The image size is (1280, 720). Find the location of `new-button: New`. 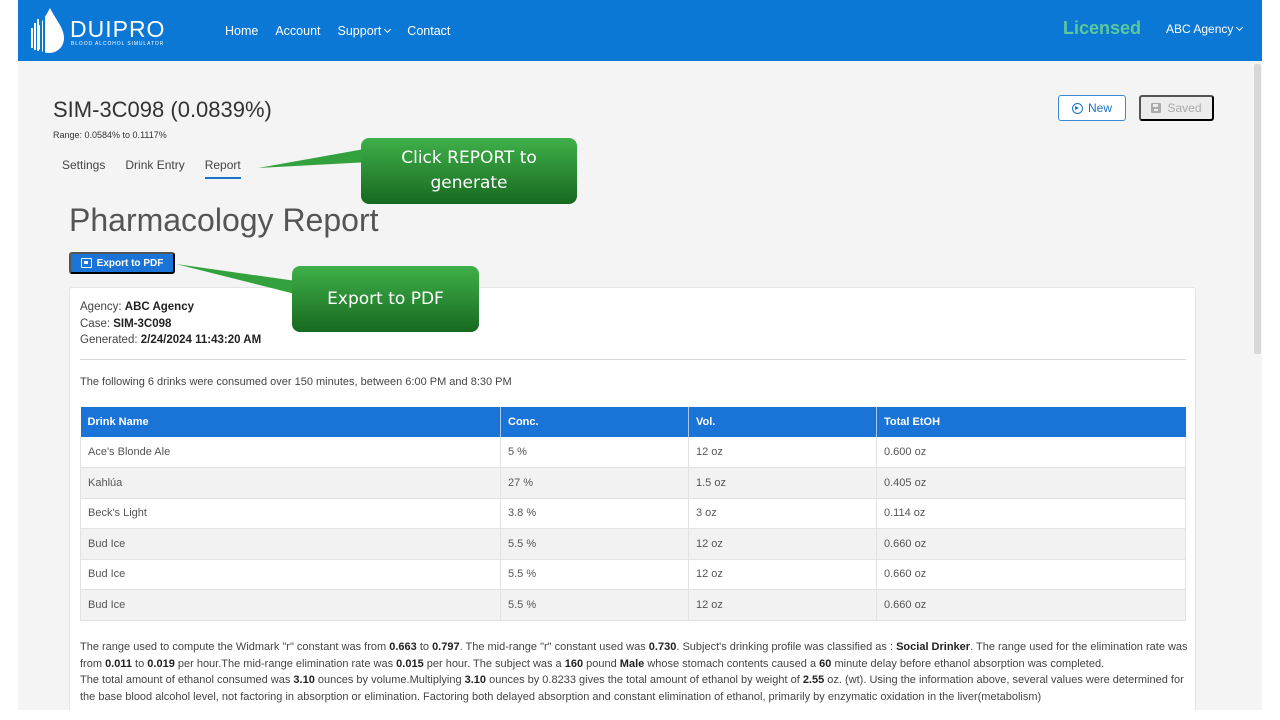

new-button: New is located at coordinates (1092, 108).